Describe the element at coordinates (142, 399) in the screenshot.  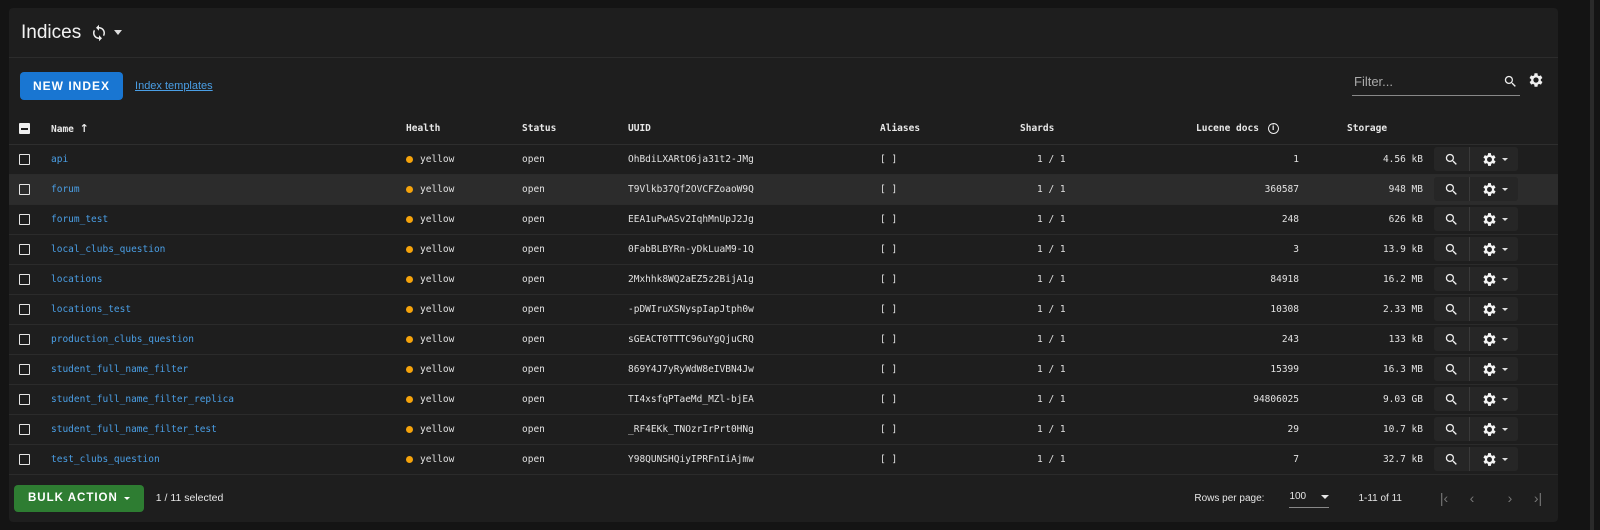
I see `index-name-link: student_full_name_filter_replica` at that location.